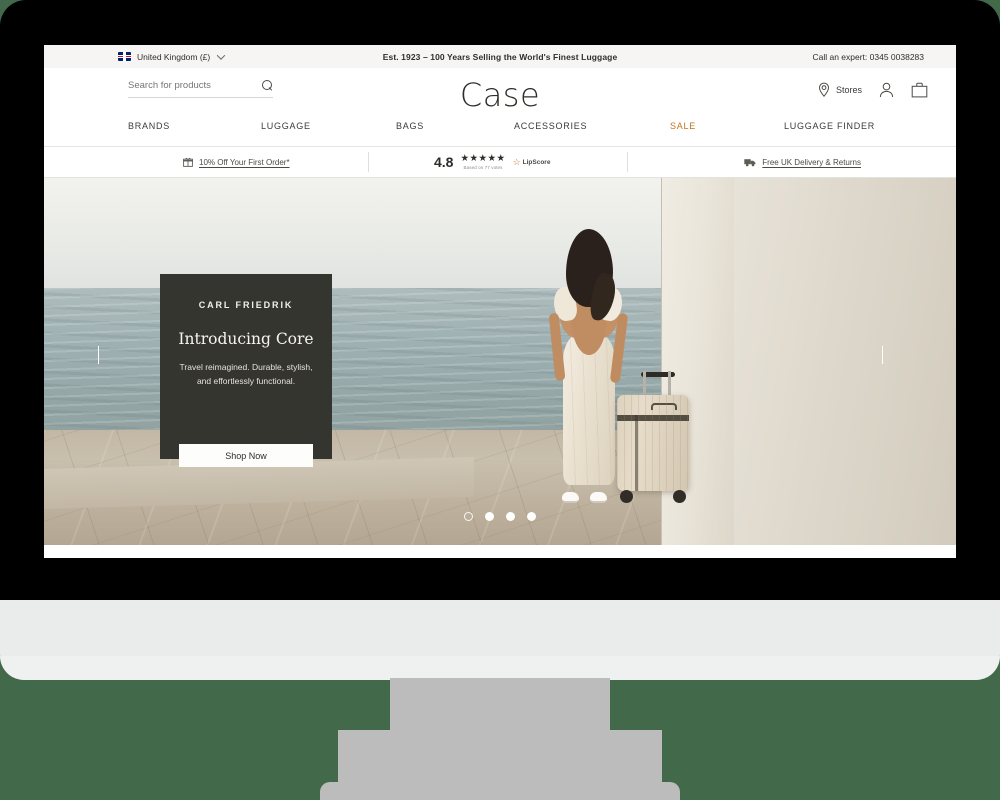 The image size is (1000, 800). What do you see at coordinates (244, 162) in the screenshot?
I see `usp-first-order-label: 10% Off Your First Order*` at bounding box center [244, 162].